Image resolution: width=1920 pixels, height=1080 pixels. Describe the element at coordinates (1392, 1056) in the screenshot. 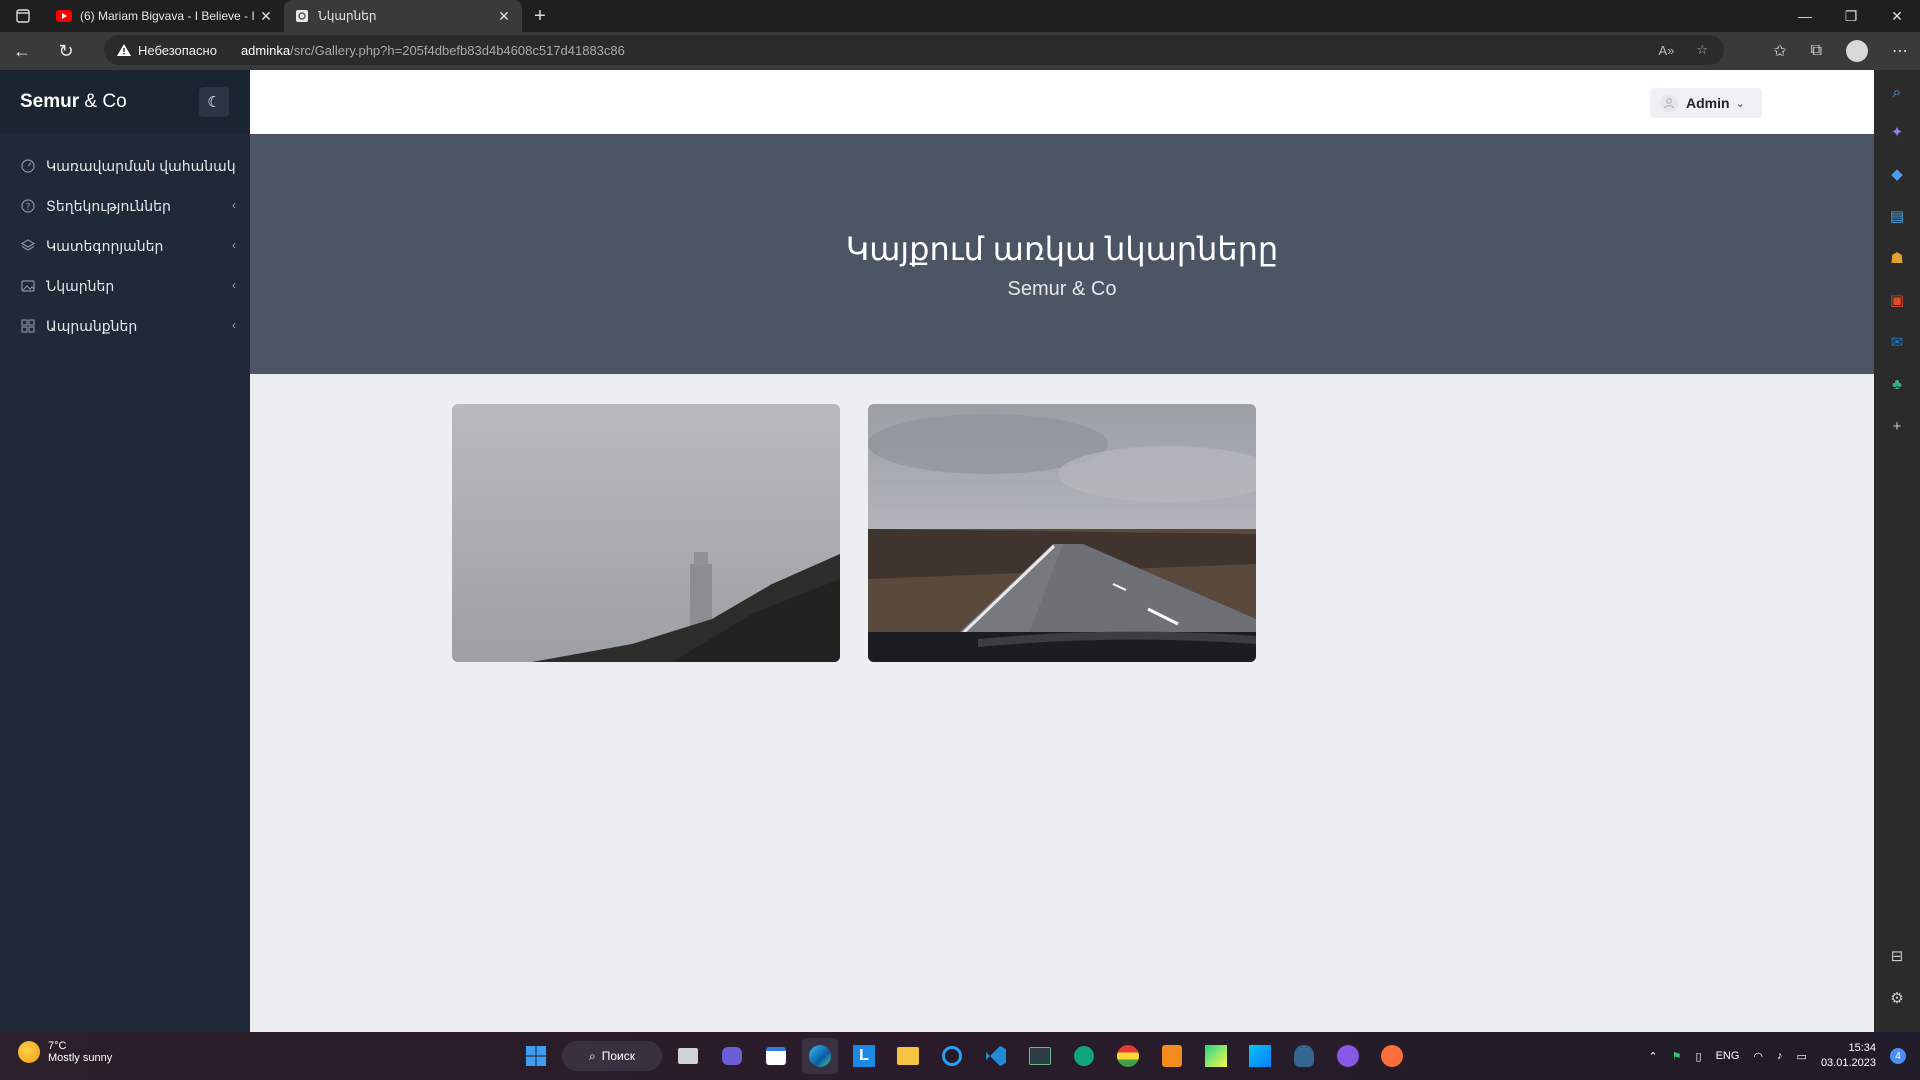

I see `compass-app-icon` at that location.